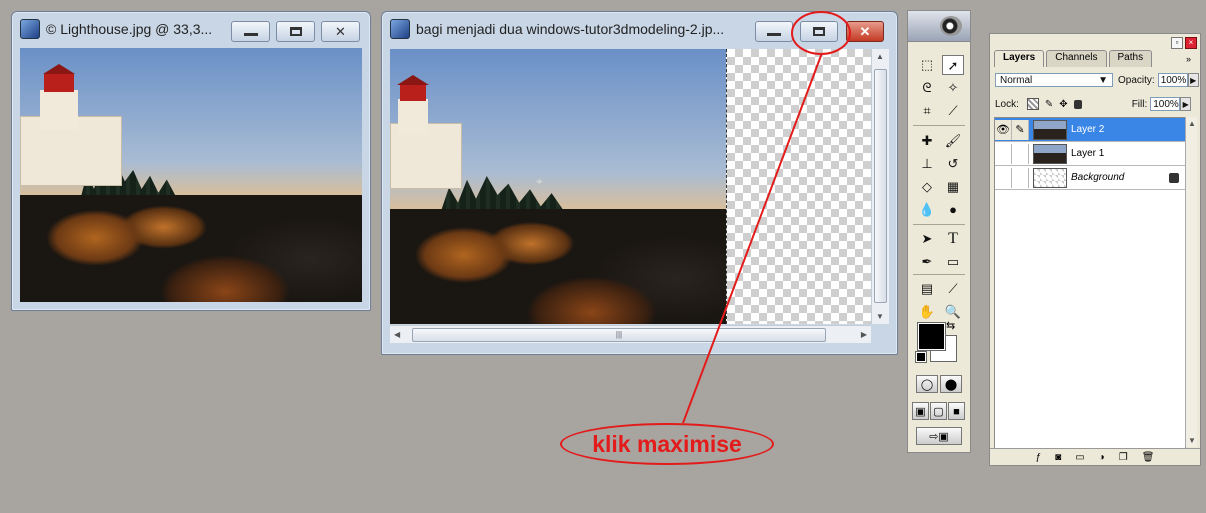  I want to click on fill-field: 100%, so click(1165, 104).